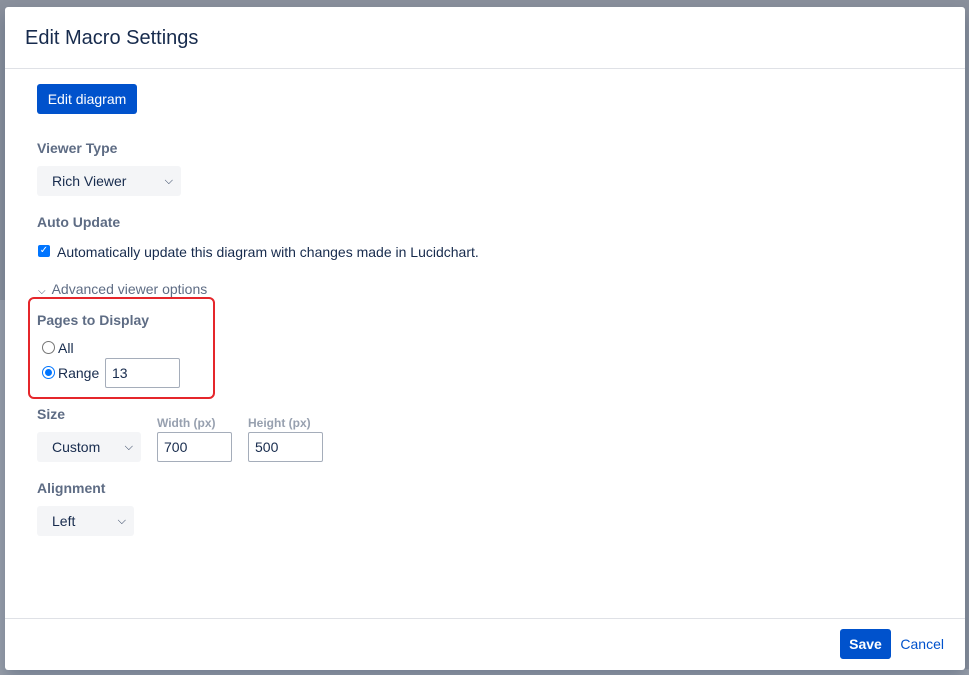  I want to click on pages-to-display-label: Pages to Display, so click(93, 320).